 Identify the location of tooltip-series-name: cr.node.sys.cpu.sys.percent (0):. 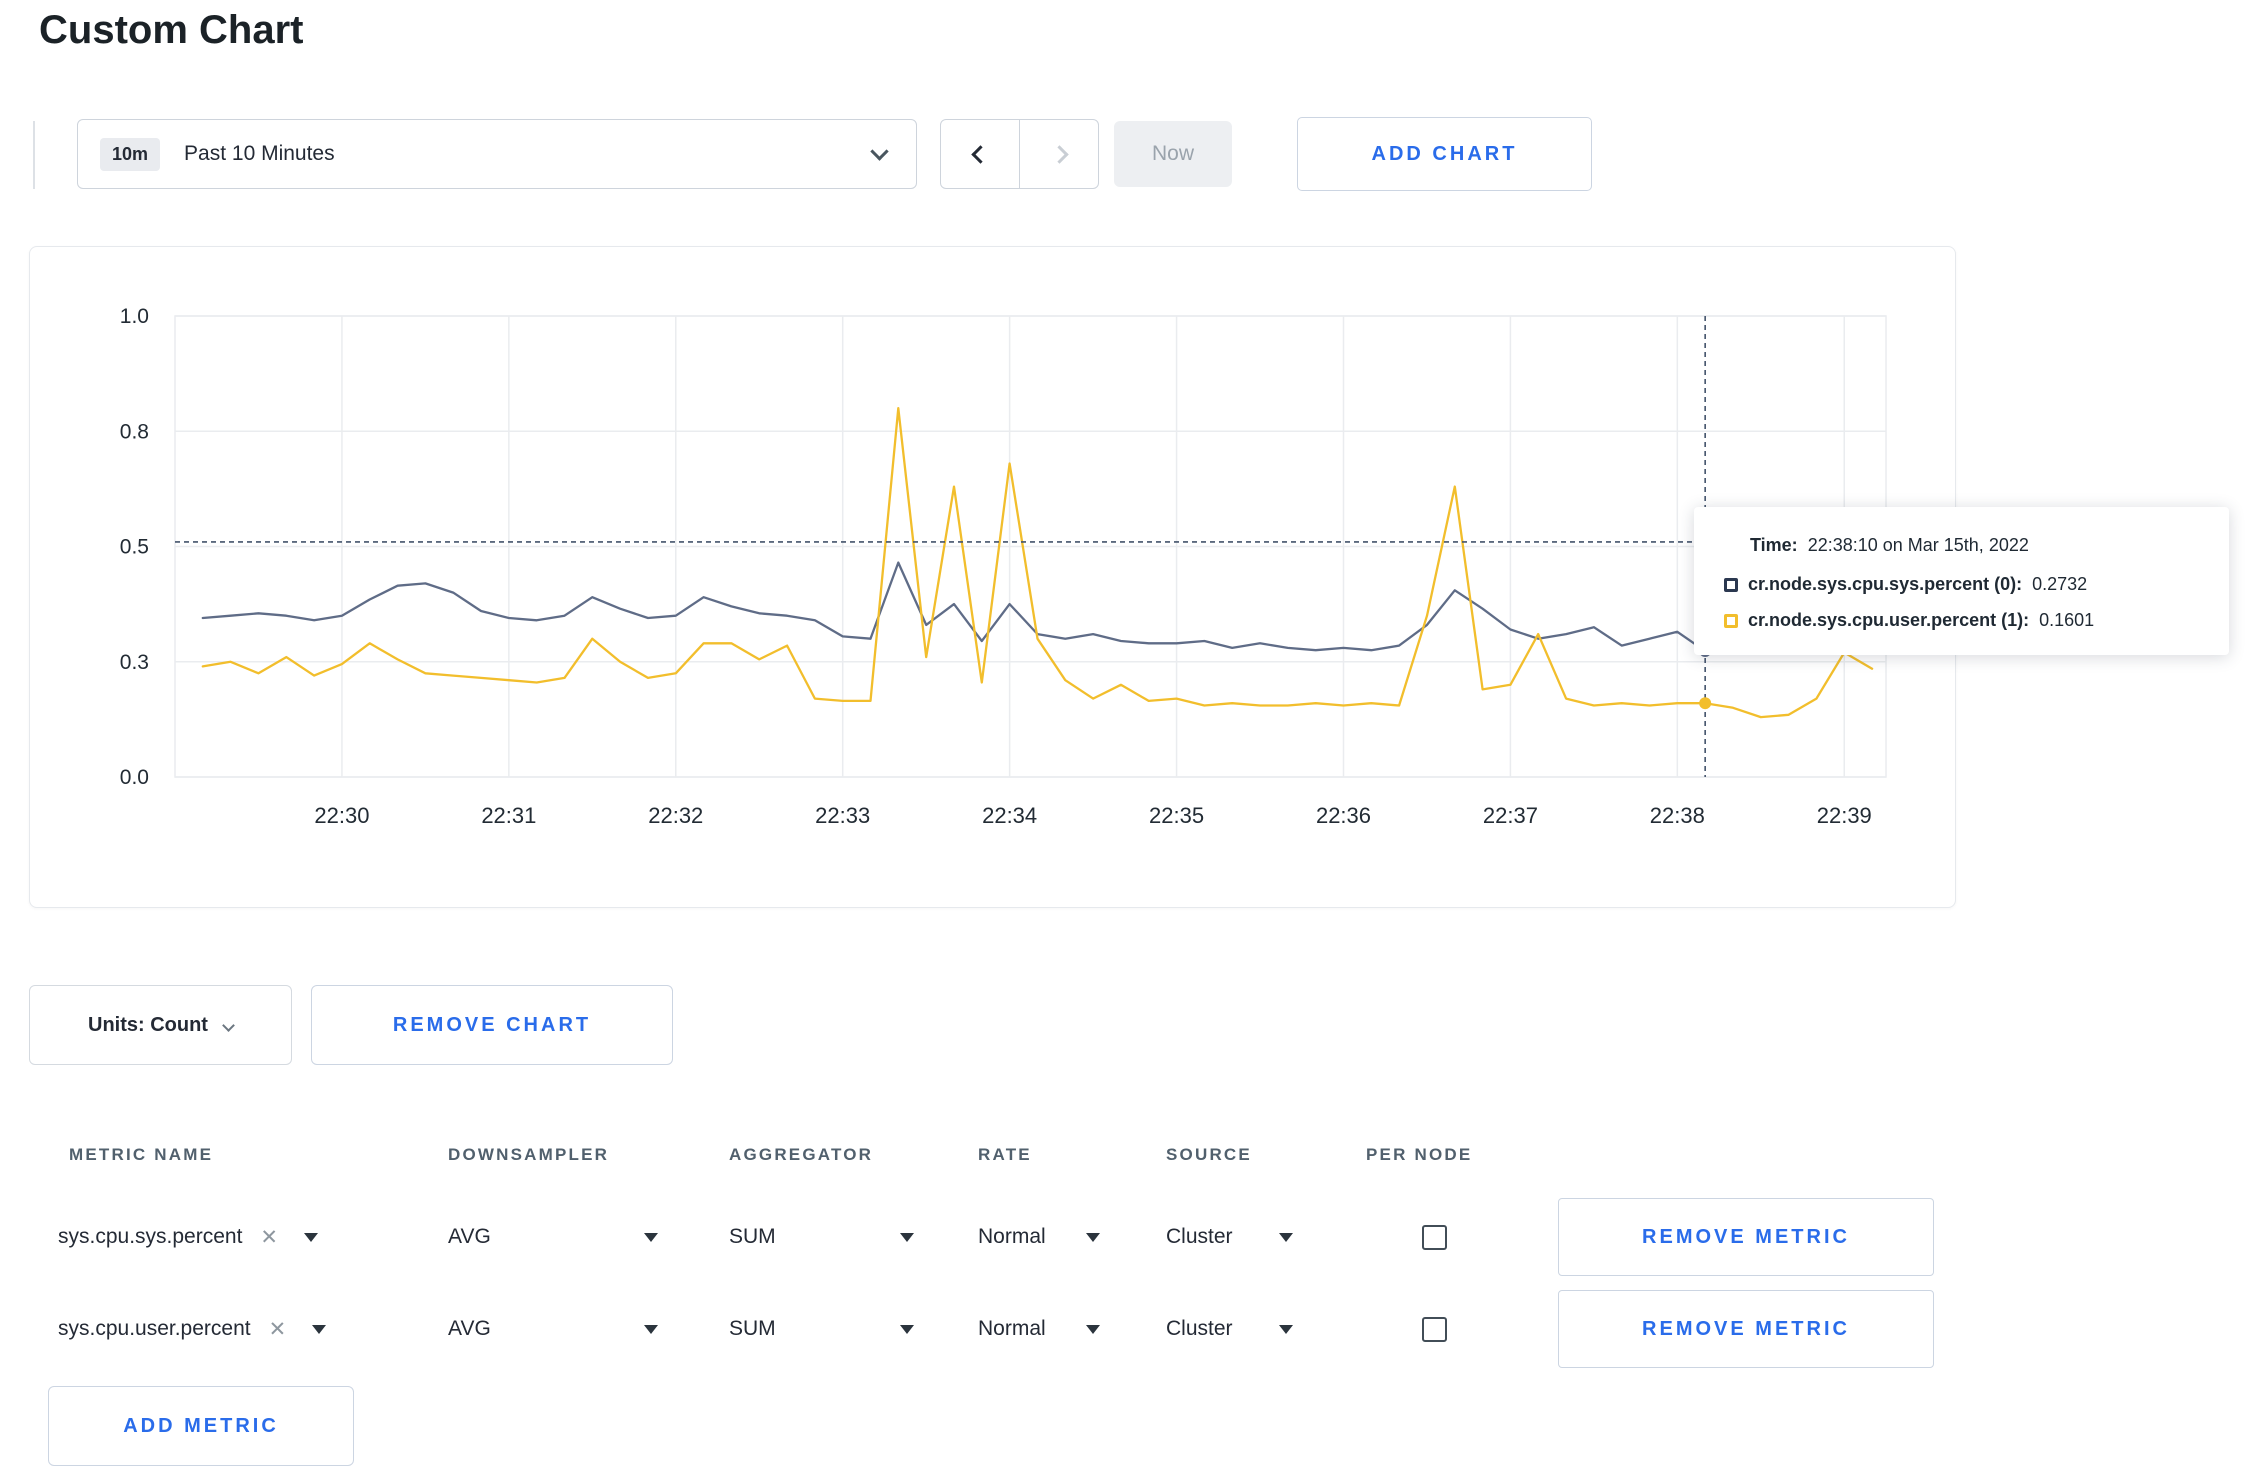
(1885, 584).